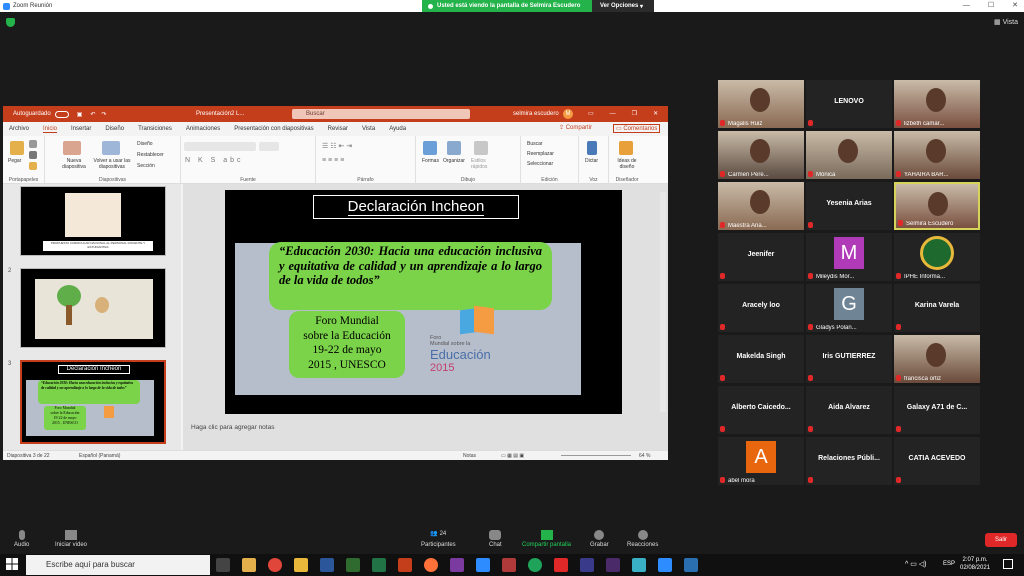 Image resolution: width=1024 pixels, height=576 pixels. What do you see at coordinates (937, 308) in the screenshot?
I see `participant-tile: Karina Varela` at bounding box center [937, 308].